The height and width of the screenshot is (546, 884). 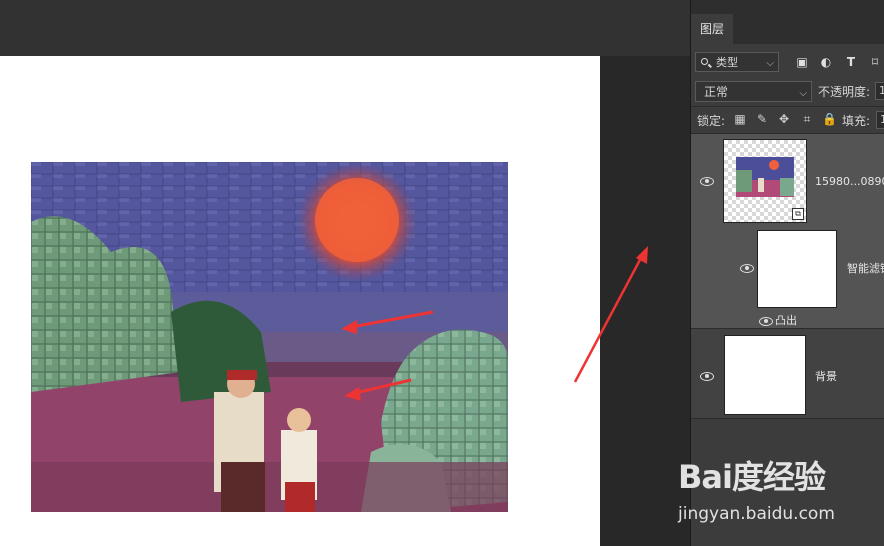 I want to click on layer-filter-value: 类型, so click(x=727, y=62).